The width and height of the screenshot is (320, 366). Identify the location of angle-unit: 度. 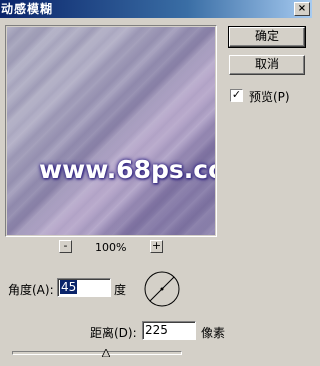
(120, 290).